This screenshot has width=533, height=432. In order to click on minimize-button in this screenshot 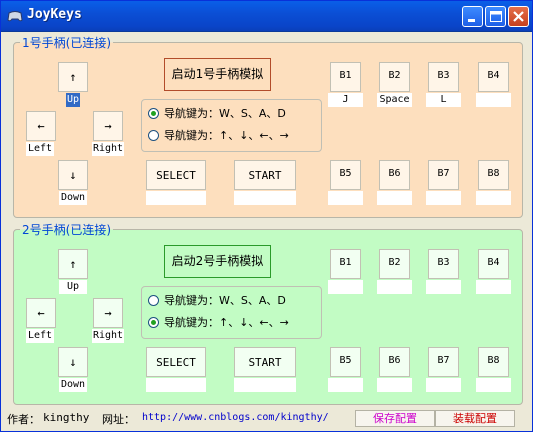, I will do `click(472, 16)`.